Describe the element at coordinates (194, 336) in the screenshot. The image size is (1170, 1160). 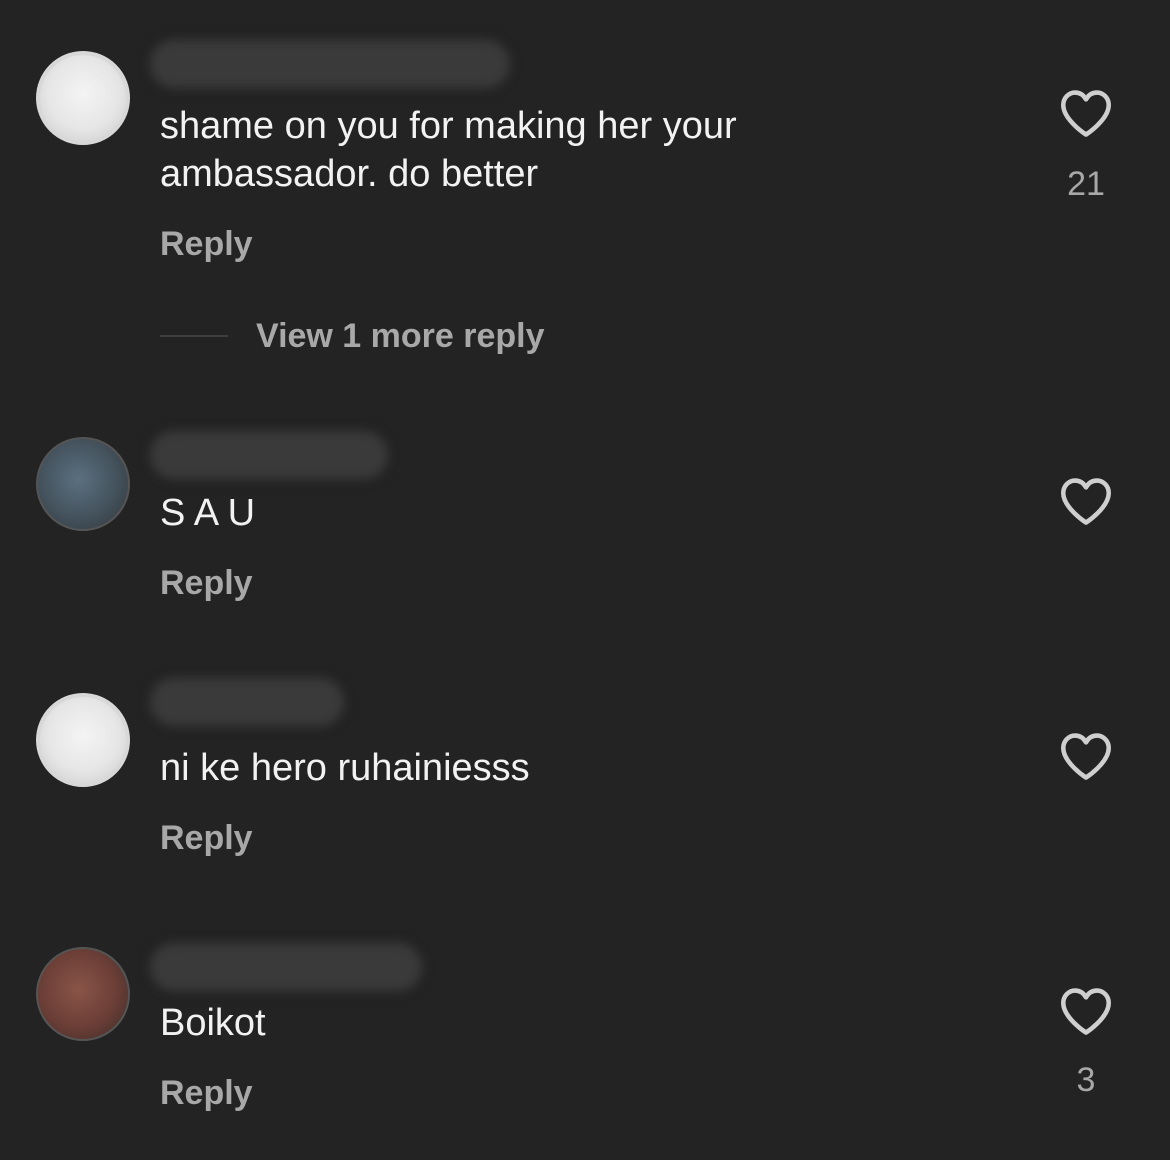
I see `reply-thread-line` at that location.